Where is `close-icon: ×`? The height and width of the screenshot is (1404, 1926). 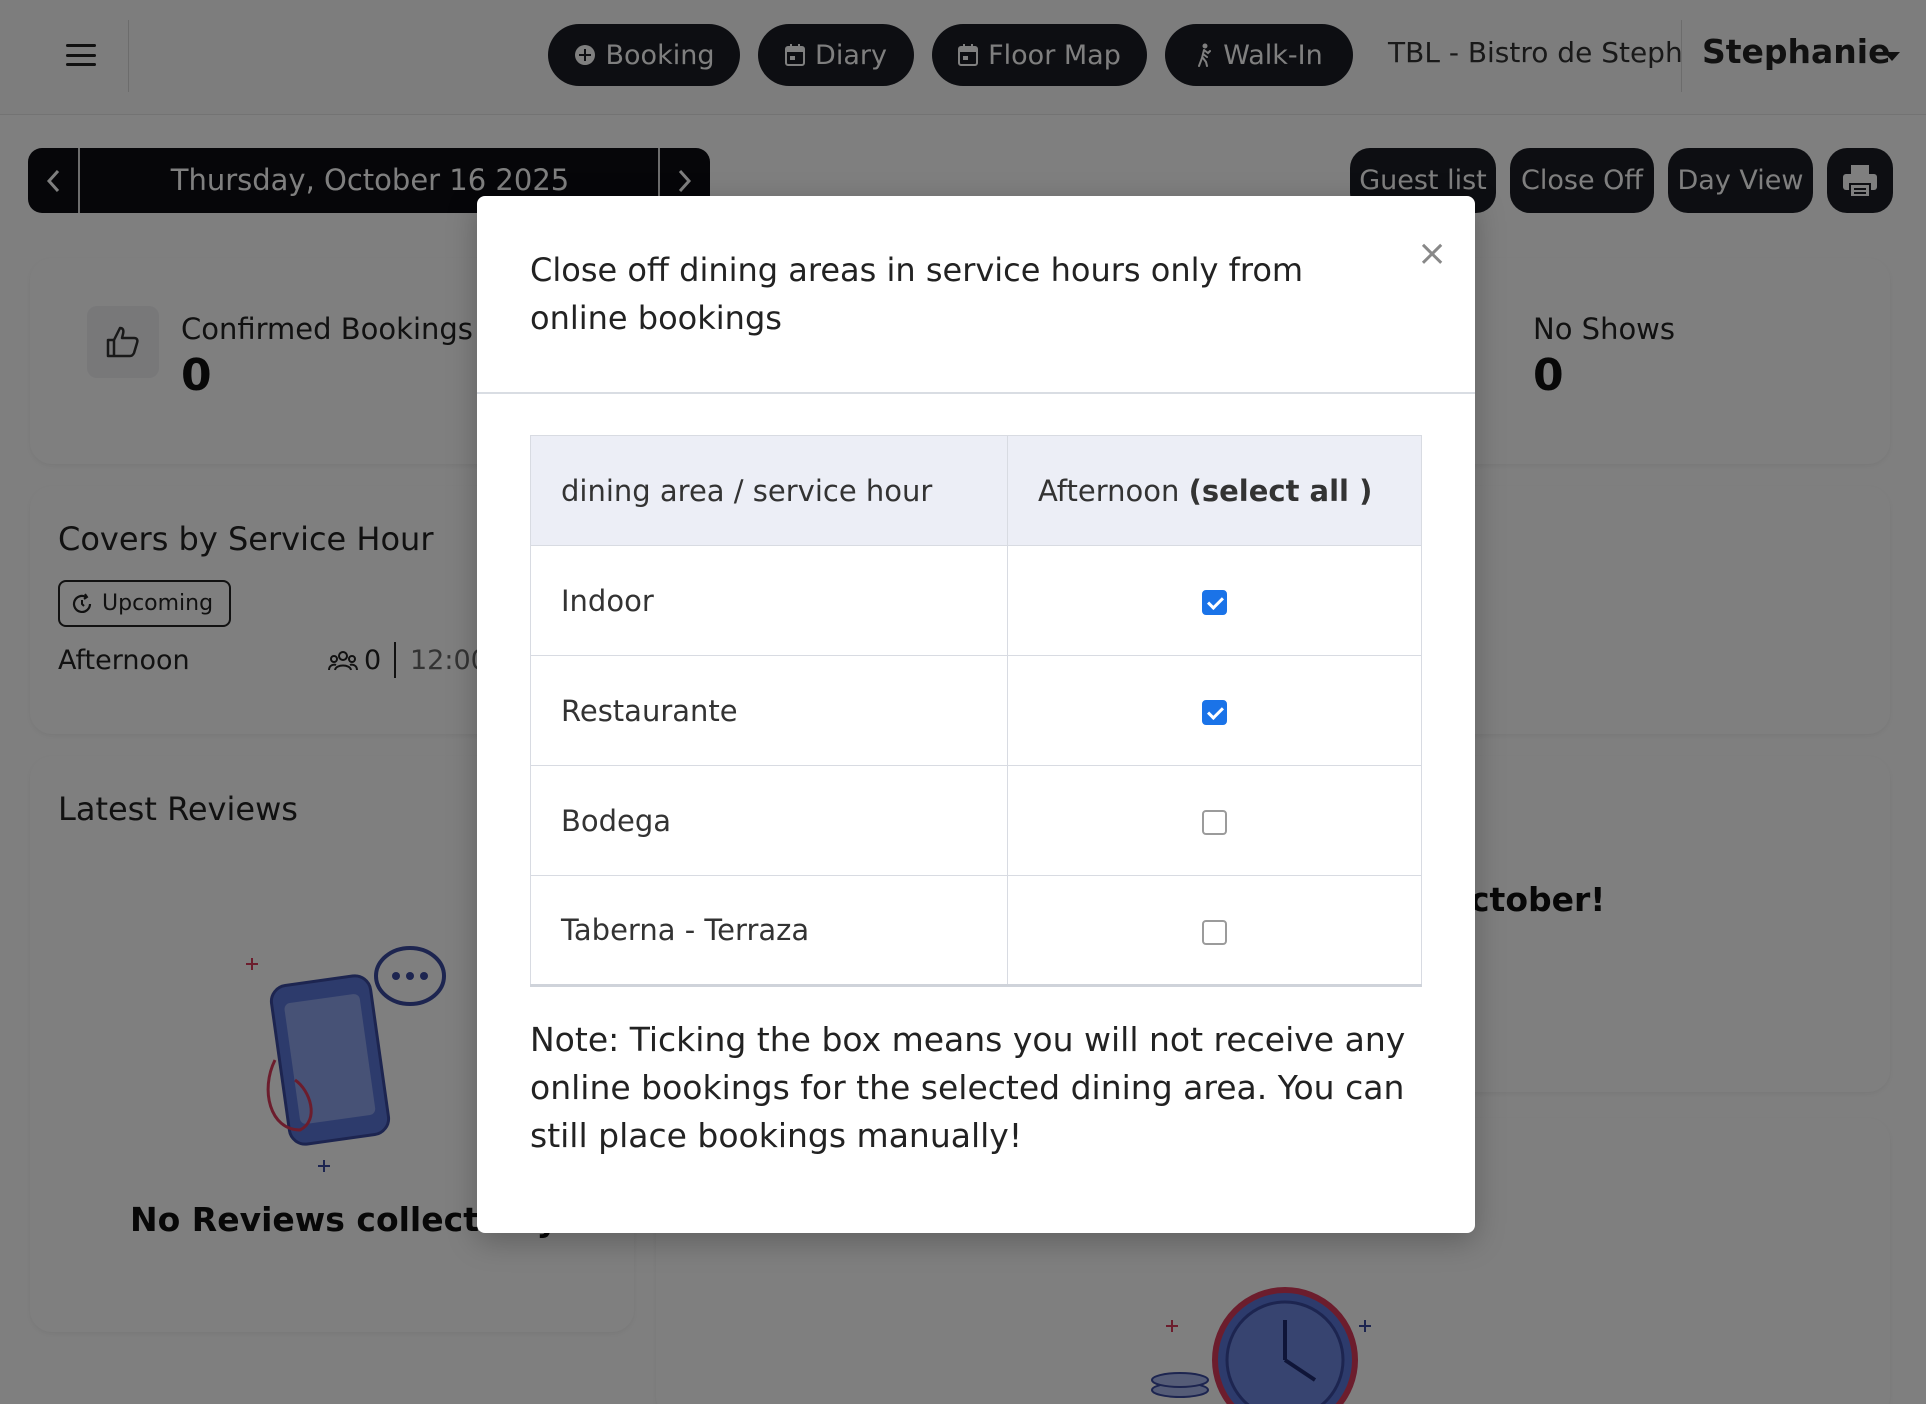 close-icon: × is located at coordinates (1432, 254).